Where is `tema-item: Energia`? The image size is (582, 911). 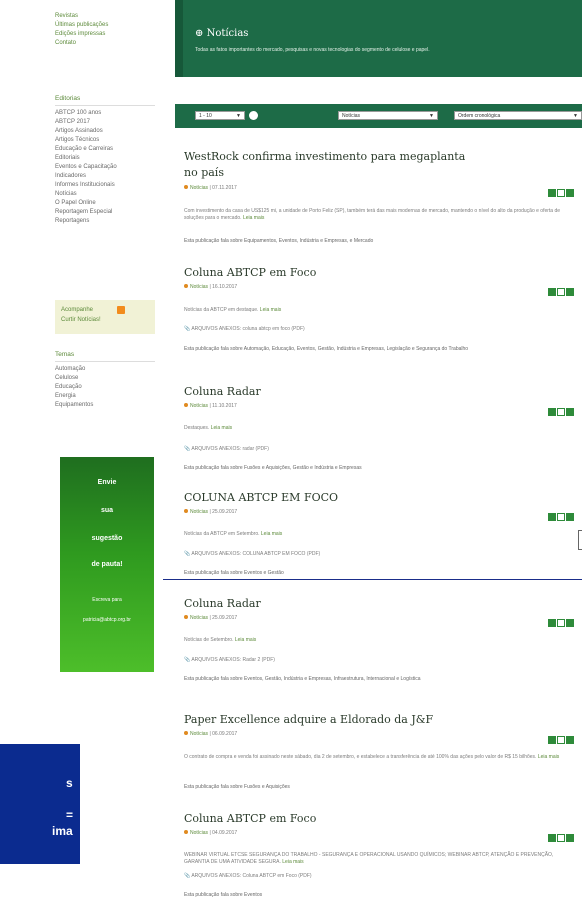
tema-item: Energia is located at coordinates (105, 396).